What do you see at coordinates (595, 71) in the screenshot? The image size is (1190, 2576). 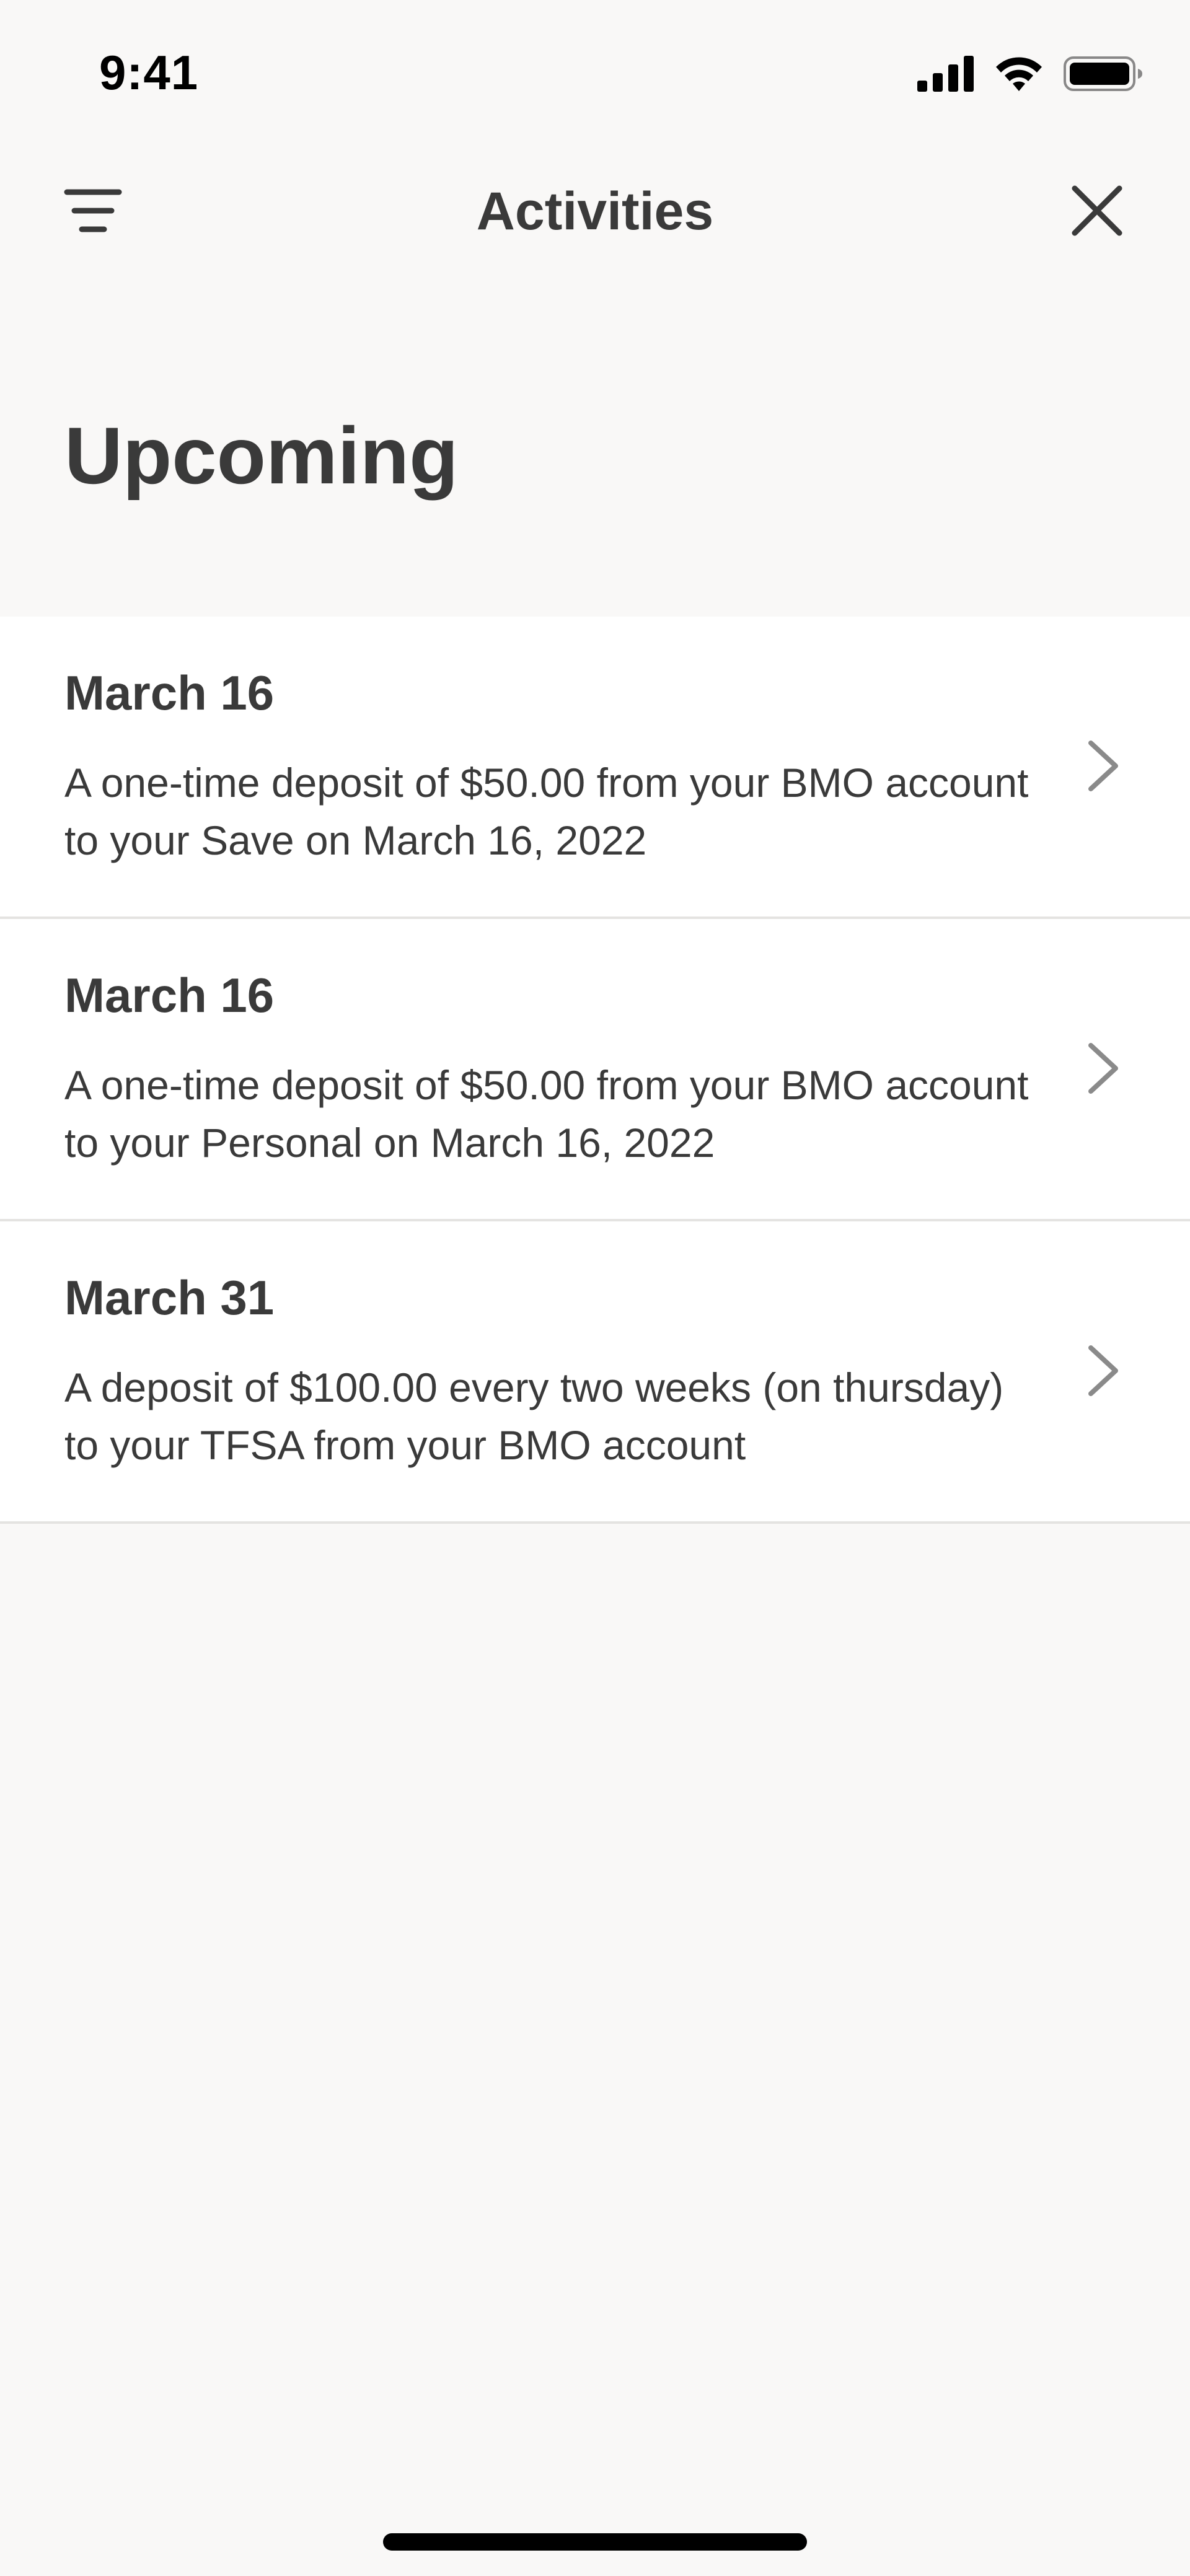 I see `status-bar: 9:41` at bounding box center [595, 71].